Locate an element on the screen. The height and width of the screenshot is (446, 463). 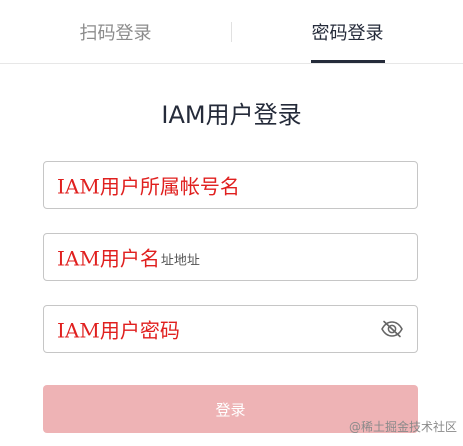
iam-username-annotation: IAM用户名址地址 is located at coordinates (128, 257).